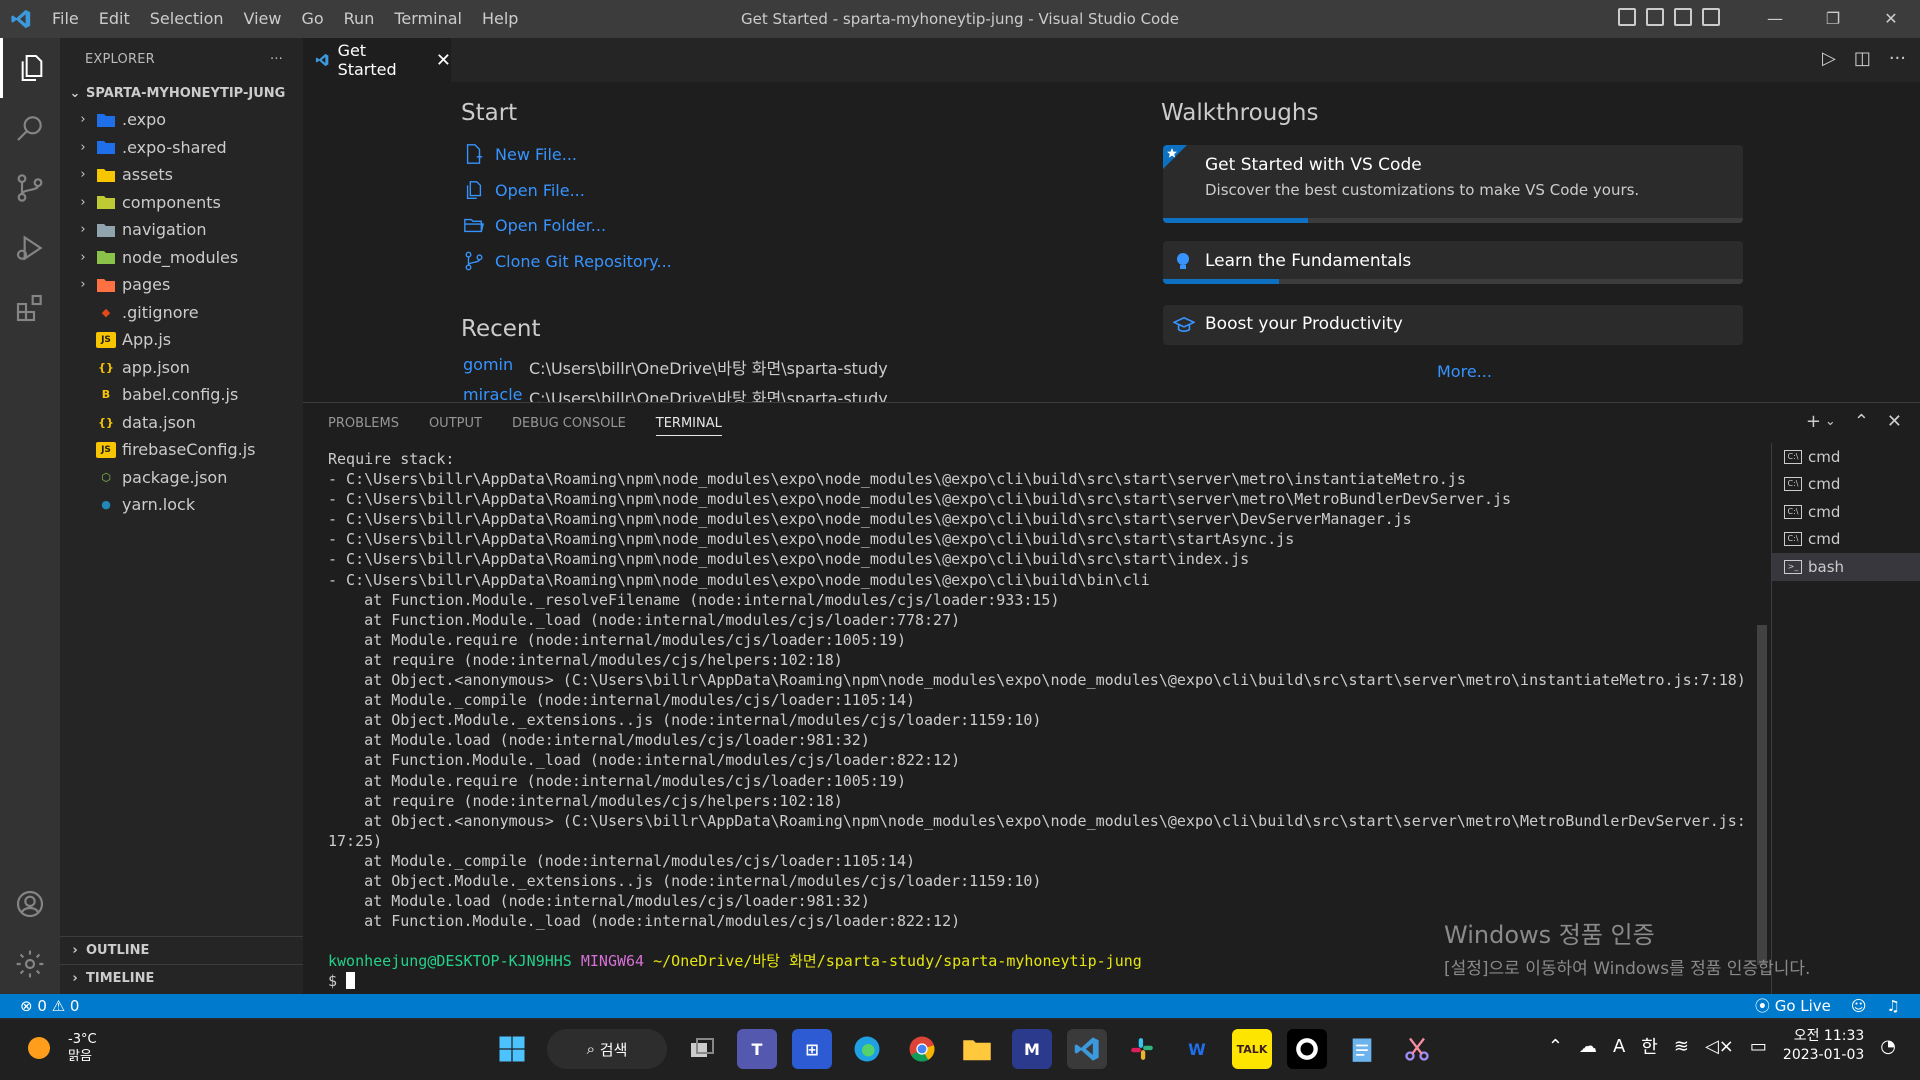 The width and height of the screenshot is (1920, 1080). Describe the element at coordinates (1711, 17) in the screenshot. I see `customize-layout-icon` at that location.